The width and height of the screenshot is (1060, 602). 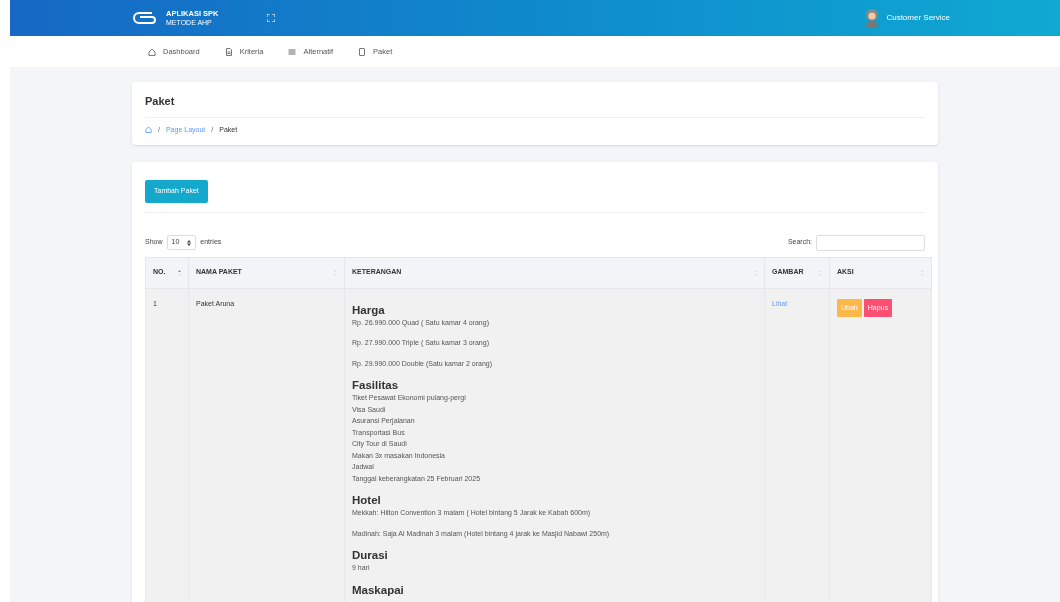 What do you see at coordinates (145, 18) in the screenshot?
I see `logo-icon` at bounding box center [145, 18].